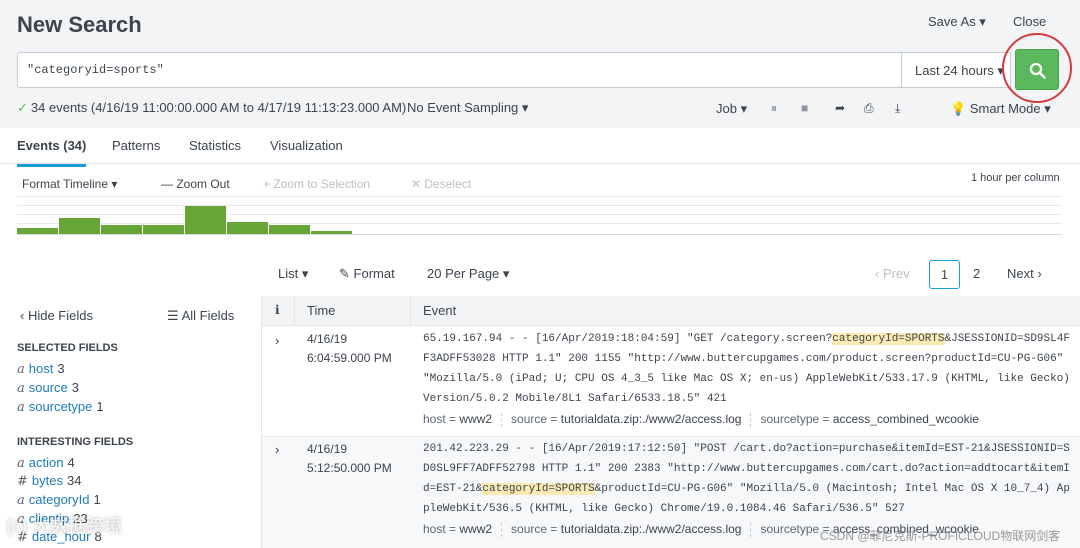  What do you see at coordinates (75, 442) in the screenshot?
I see `interesting-fields-heading: INTERESTING FIELDS` at bounding box center [75, 442].